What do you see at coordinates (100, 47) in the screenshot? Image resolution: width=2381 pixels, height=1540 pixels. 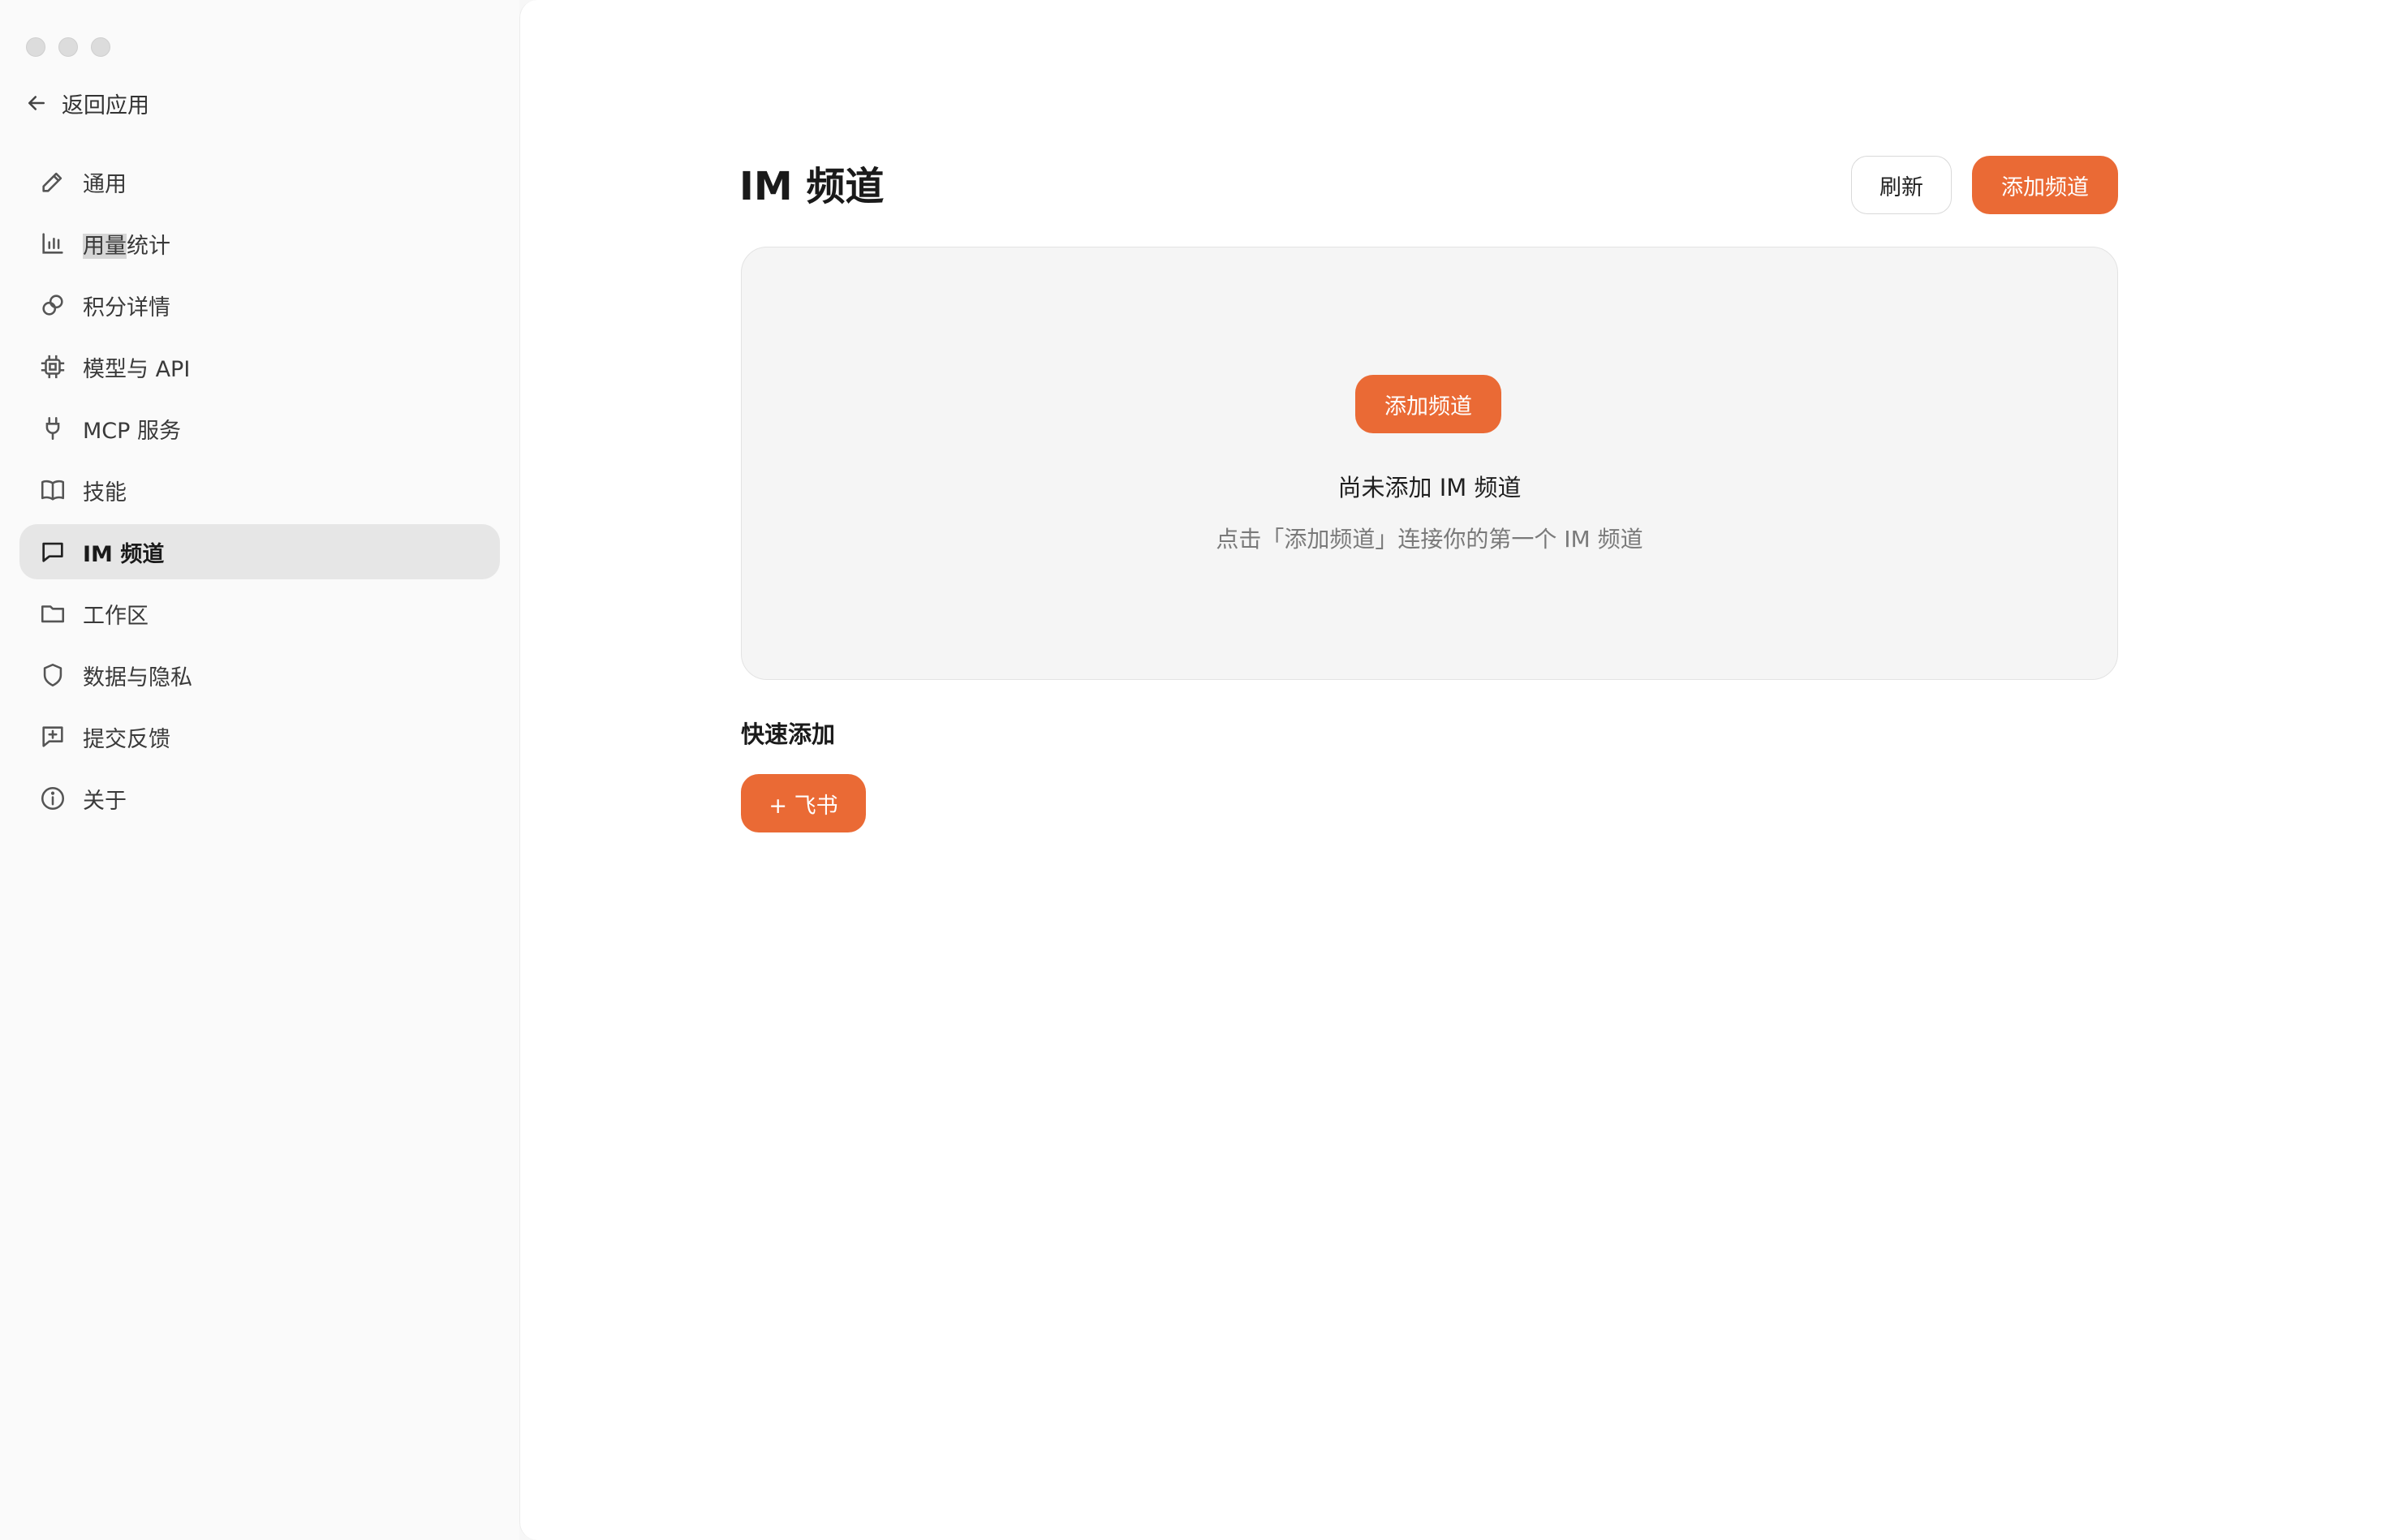 I see `zoom-window-button` at bounding box center [100, 47].